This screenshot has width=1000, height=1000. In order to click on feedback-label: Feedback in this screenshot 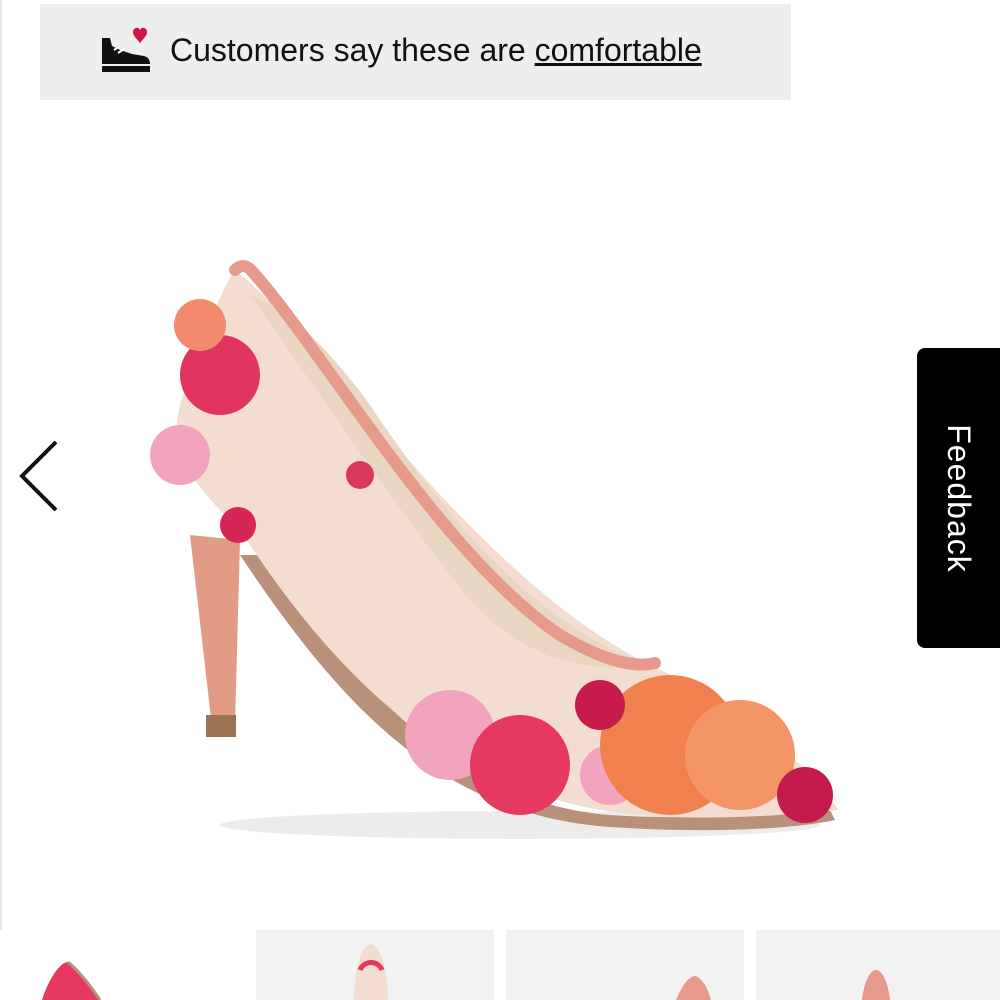, I will do `click(959, 498)`.